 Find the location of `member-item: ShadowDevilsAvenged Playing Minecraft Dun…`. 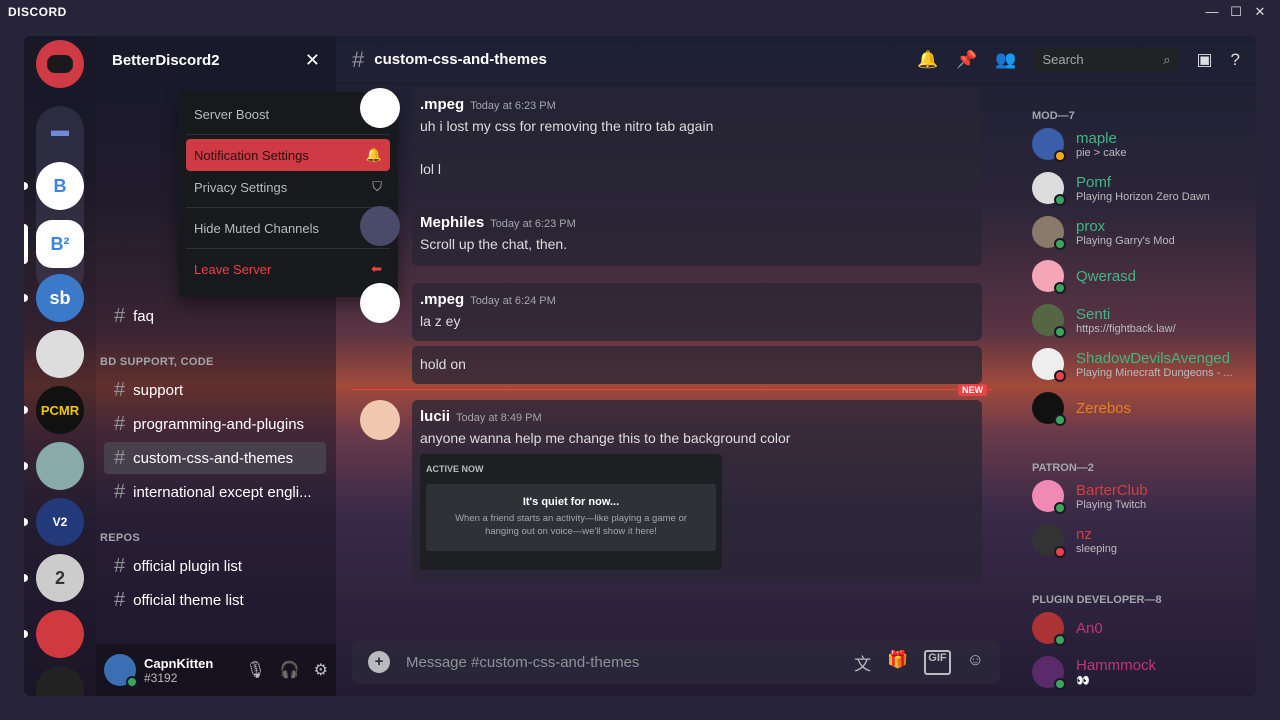

member-item: ShadowDevilsAvenged Playing Minecraft Dun… is located at coordinates (1142, 365).